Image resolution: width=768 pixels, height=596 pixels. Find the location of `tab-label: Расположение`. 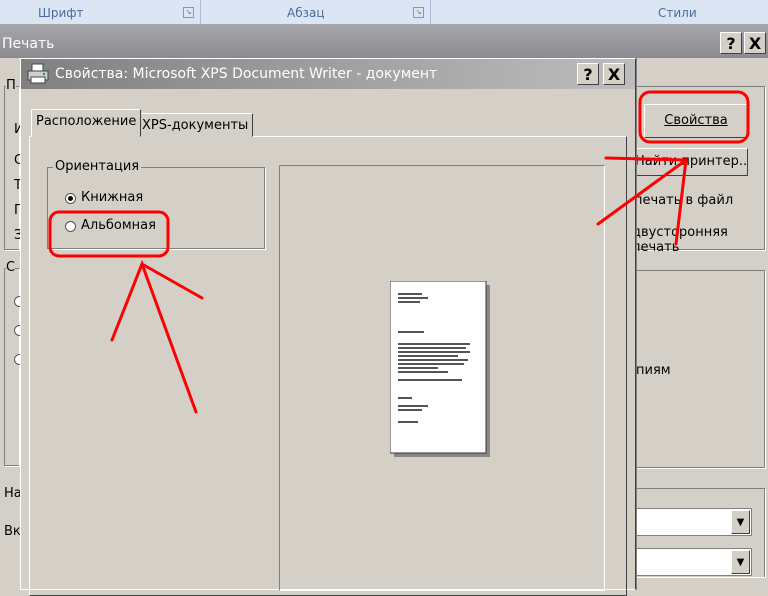

tab-label: Расположение is located at coordinates (86, 121).